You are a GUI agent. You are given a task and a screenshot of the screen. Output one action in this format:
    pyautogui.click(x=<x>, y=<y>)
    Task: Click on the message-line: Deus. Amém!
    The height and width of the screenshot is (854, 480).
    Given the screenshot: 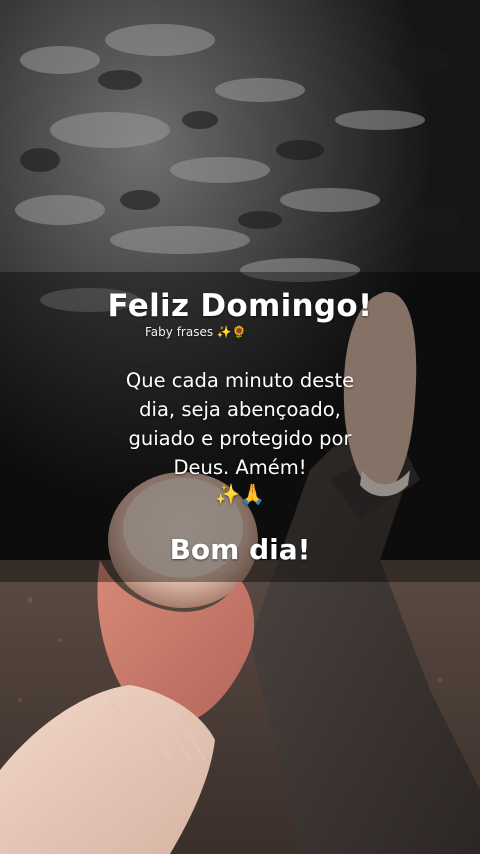 What is the action you would take?
    pyautogui.click(x=240, y=467)
    